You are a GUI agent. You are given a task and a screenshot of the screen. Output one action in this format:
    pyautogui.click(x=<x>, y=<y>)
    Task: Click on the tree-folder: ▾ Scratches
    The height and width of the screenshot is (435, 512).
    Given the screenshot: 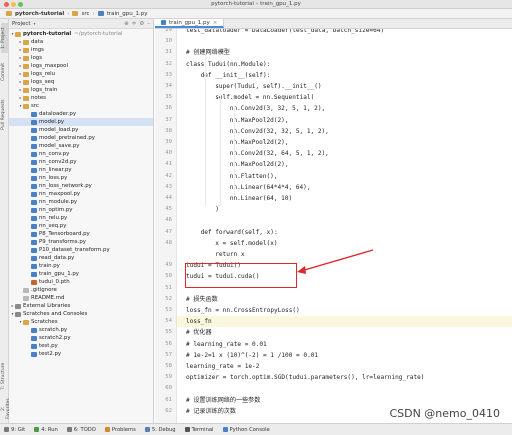 What is the action you would take?
    pyautogui.click(x=81, y=322)
    